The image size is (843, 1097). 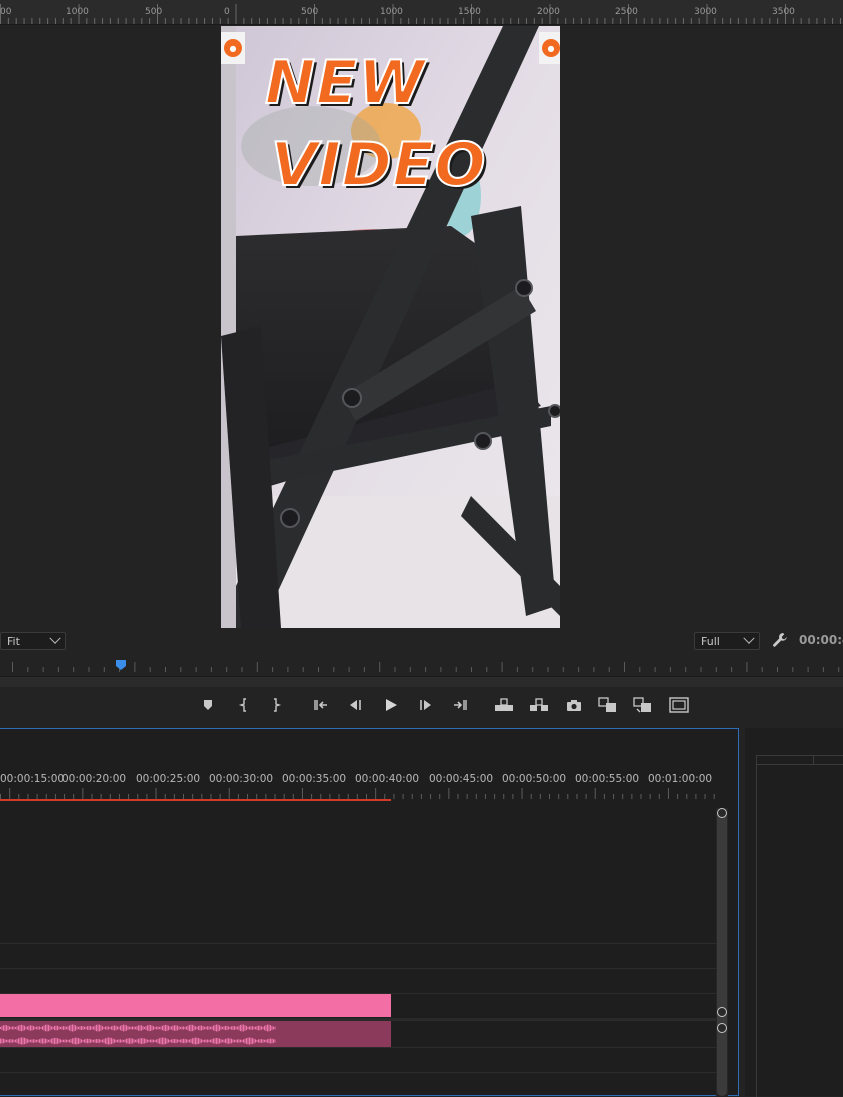 I want to click on mark-out-icon, so click(x=276, y=705).